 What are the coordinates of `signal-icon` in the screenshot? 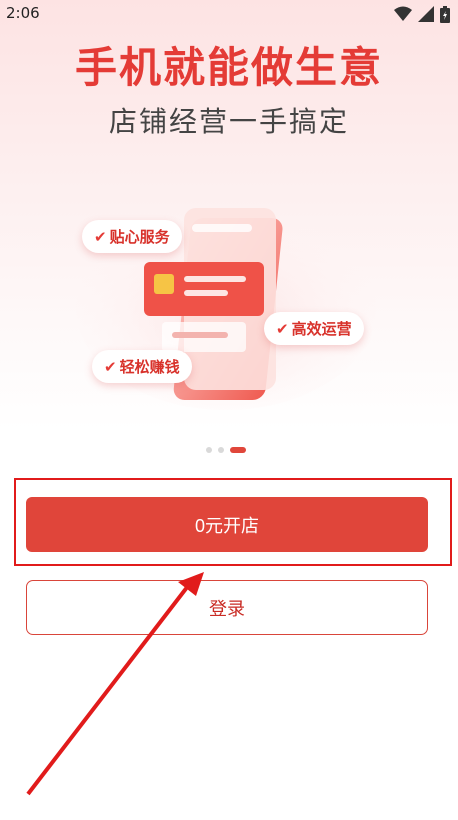 It's located at (426, 14).